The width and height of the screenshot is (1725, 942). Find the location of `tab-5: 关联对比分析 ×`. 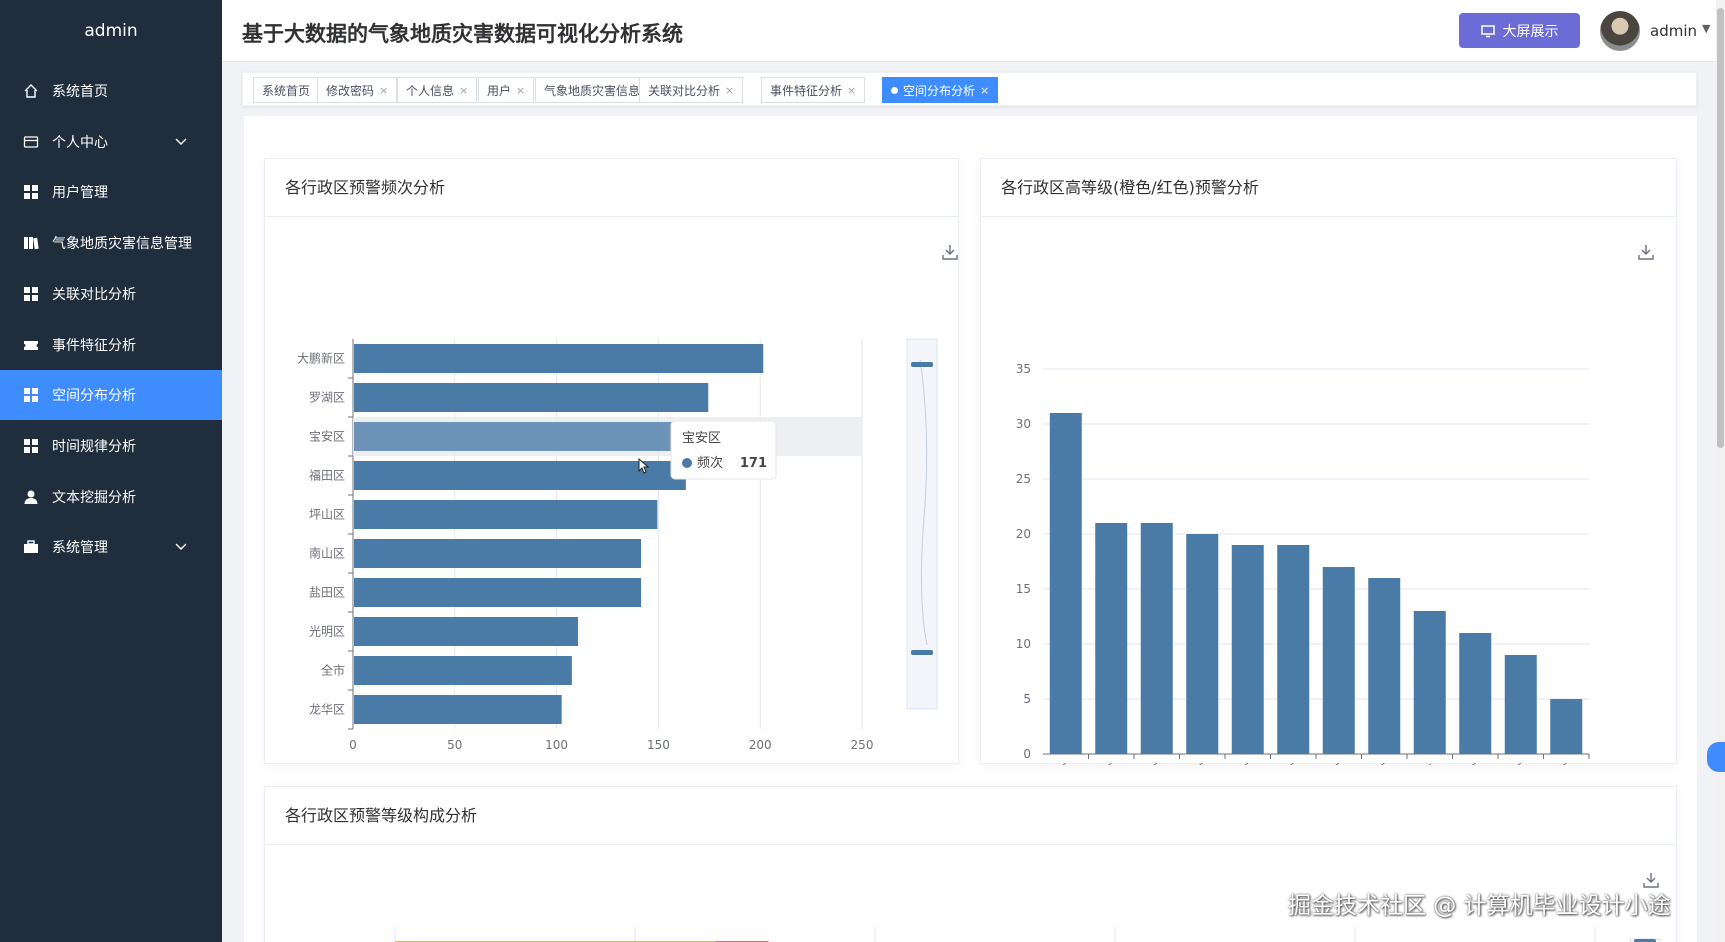

tab-5: 关联对比分析 × is located at coordinates (691, 90).